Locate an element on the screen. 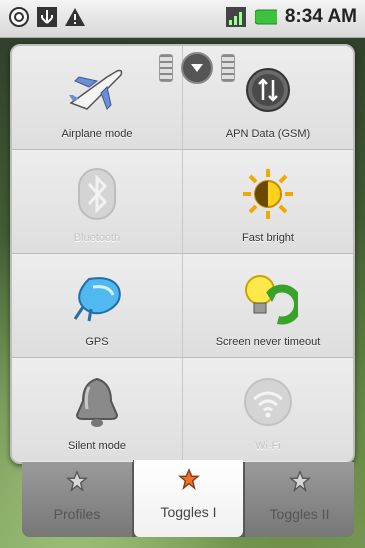 The image size is (365, 548). toggle-fast-bright: Fast bright is located at coordinates (268, 201).